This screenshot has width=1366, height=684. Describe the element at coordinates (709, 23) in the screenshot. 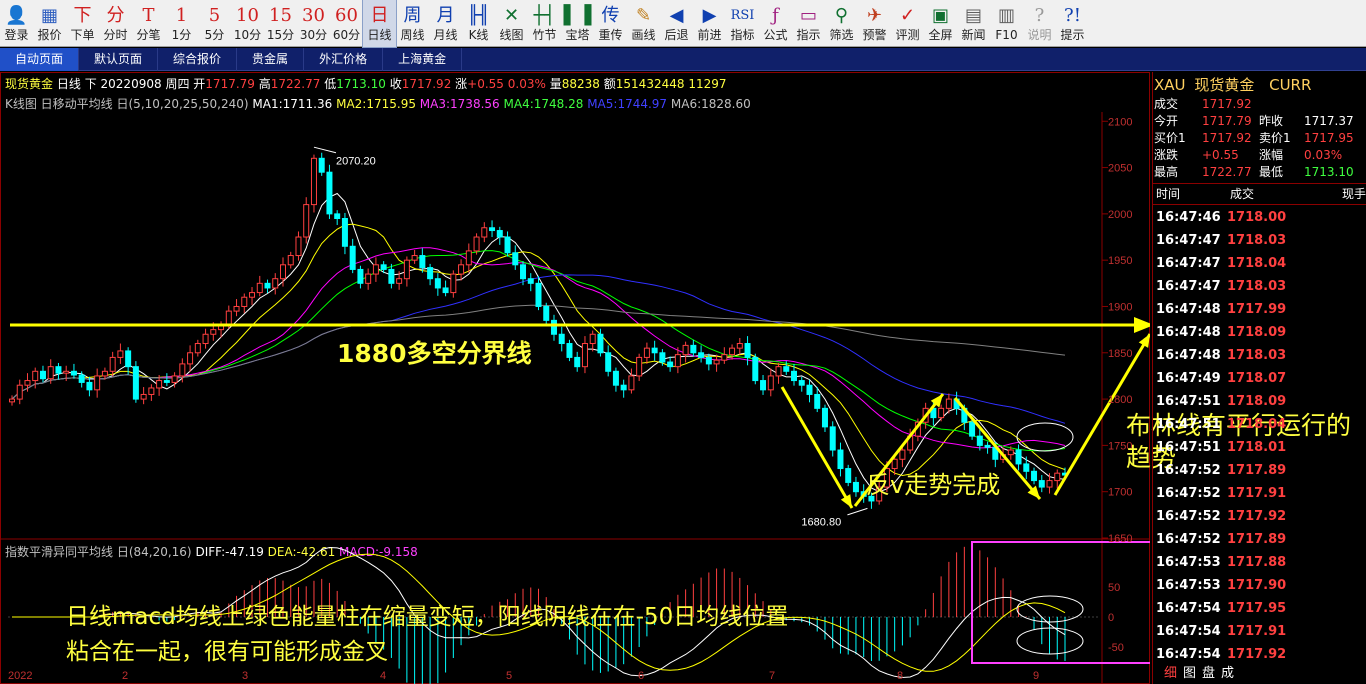

I see `forward-button: ▶ 前进` at that location.